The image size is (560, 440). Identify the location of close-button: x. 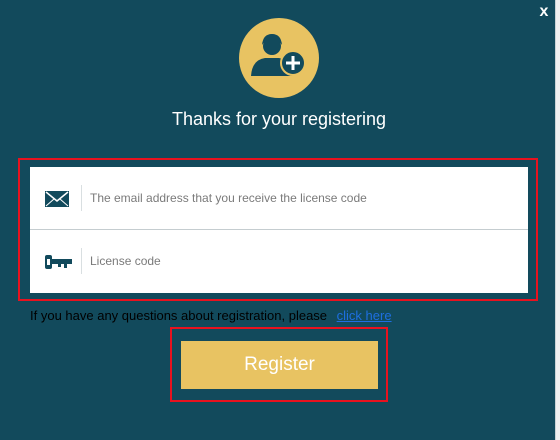
(544, 12).